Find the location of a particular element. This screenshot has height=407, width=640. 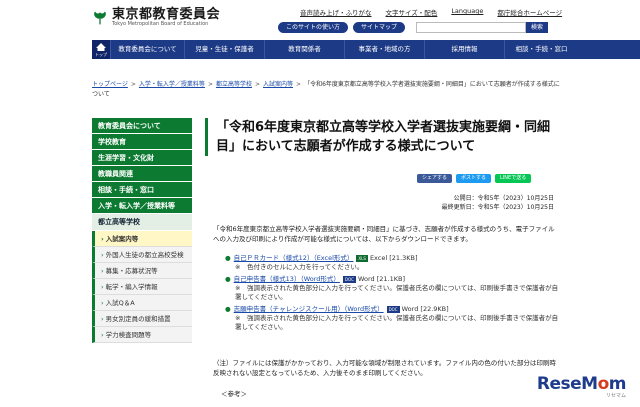

file-size: [21.3KB] is located at coordinates (403, 258).